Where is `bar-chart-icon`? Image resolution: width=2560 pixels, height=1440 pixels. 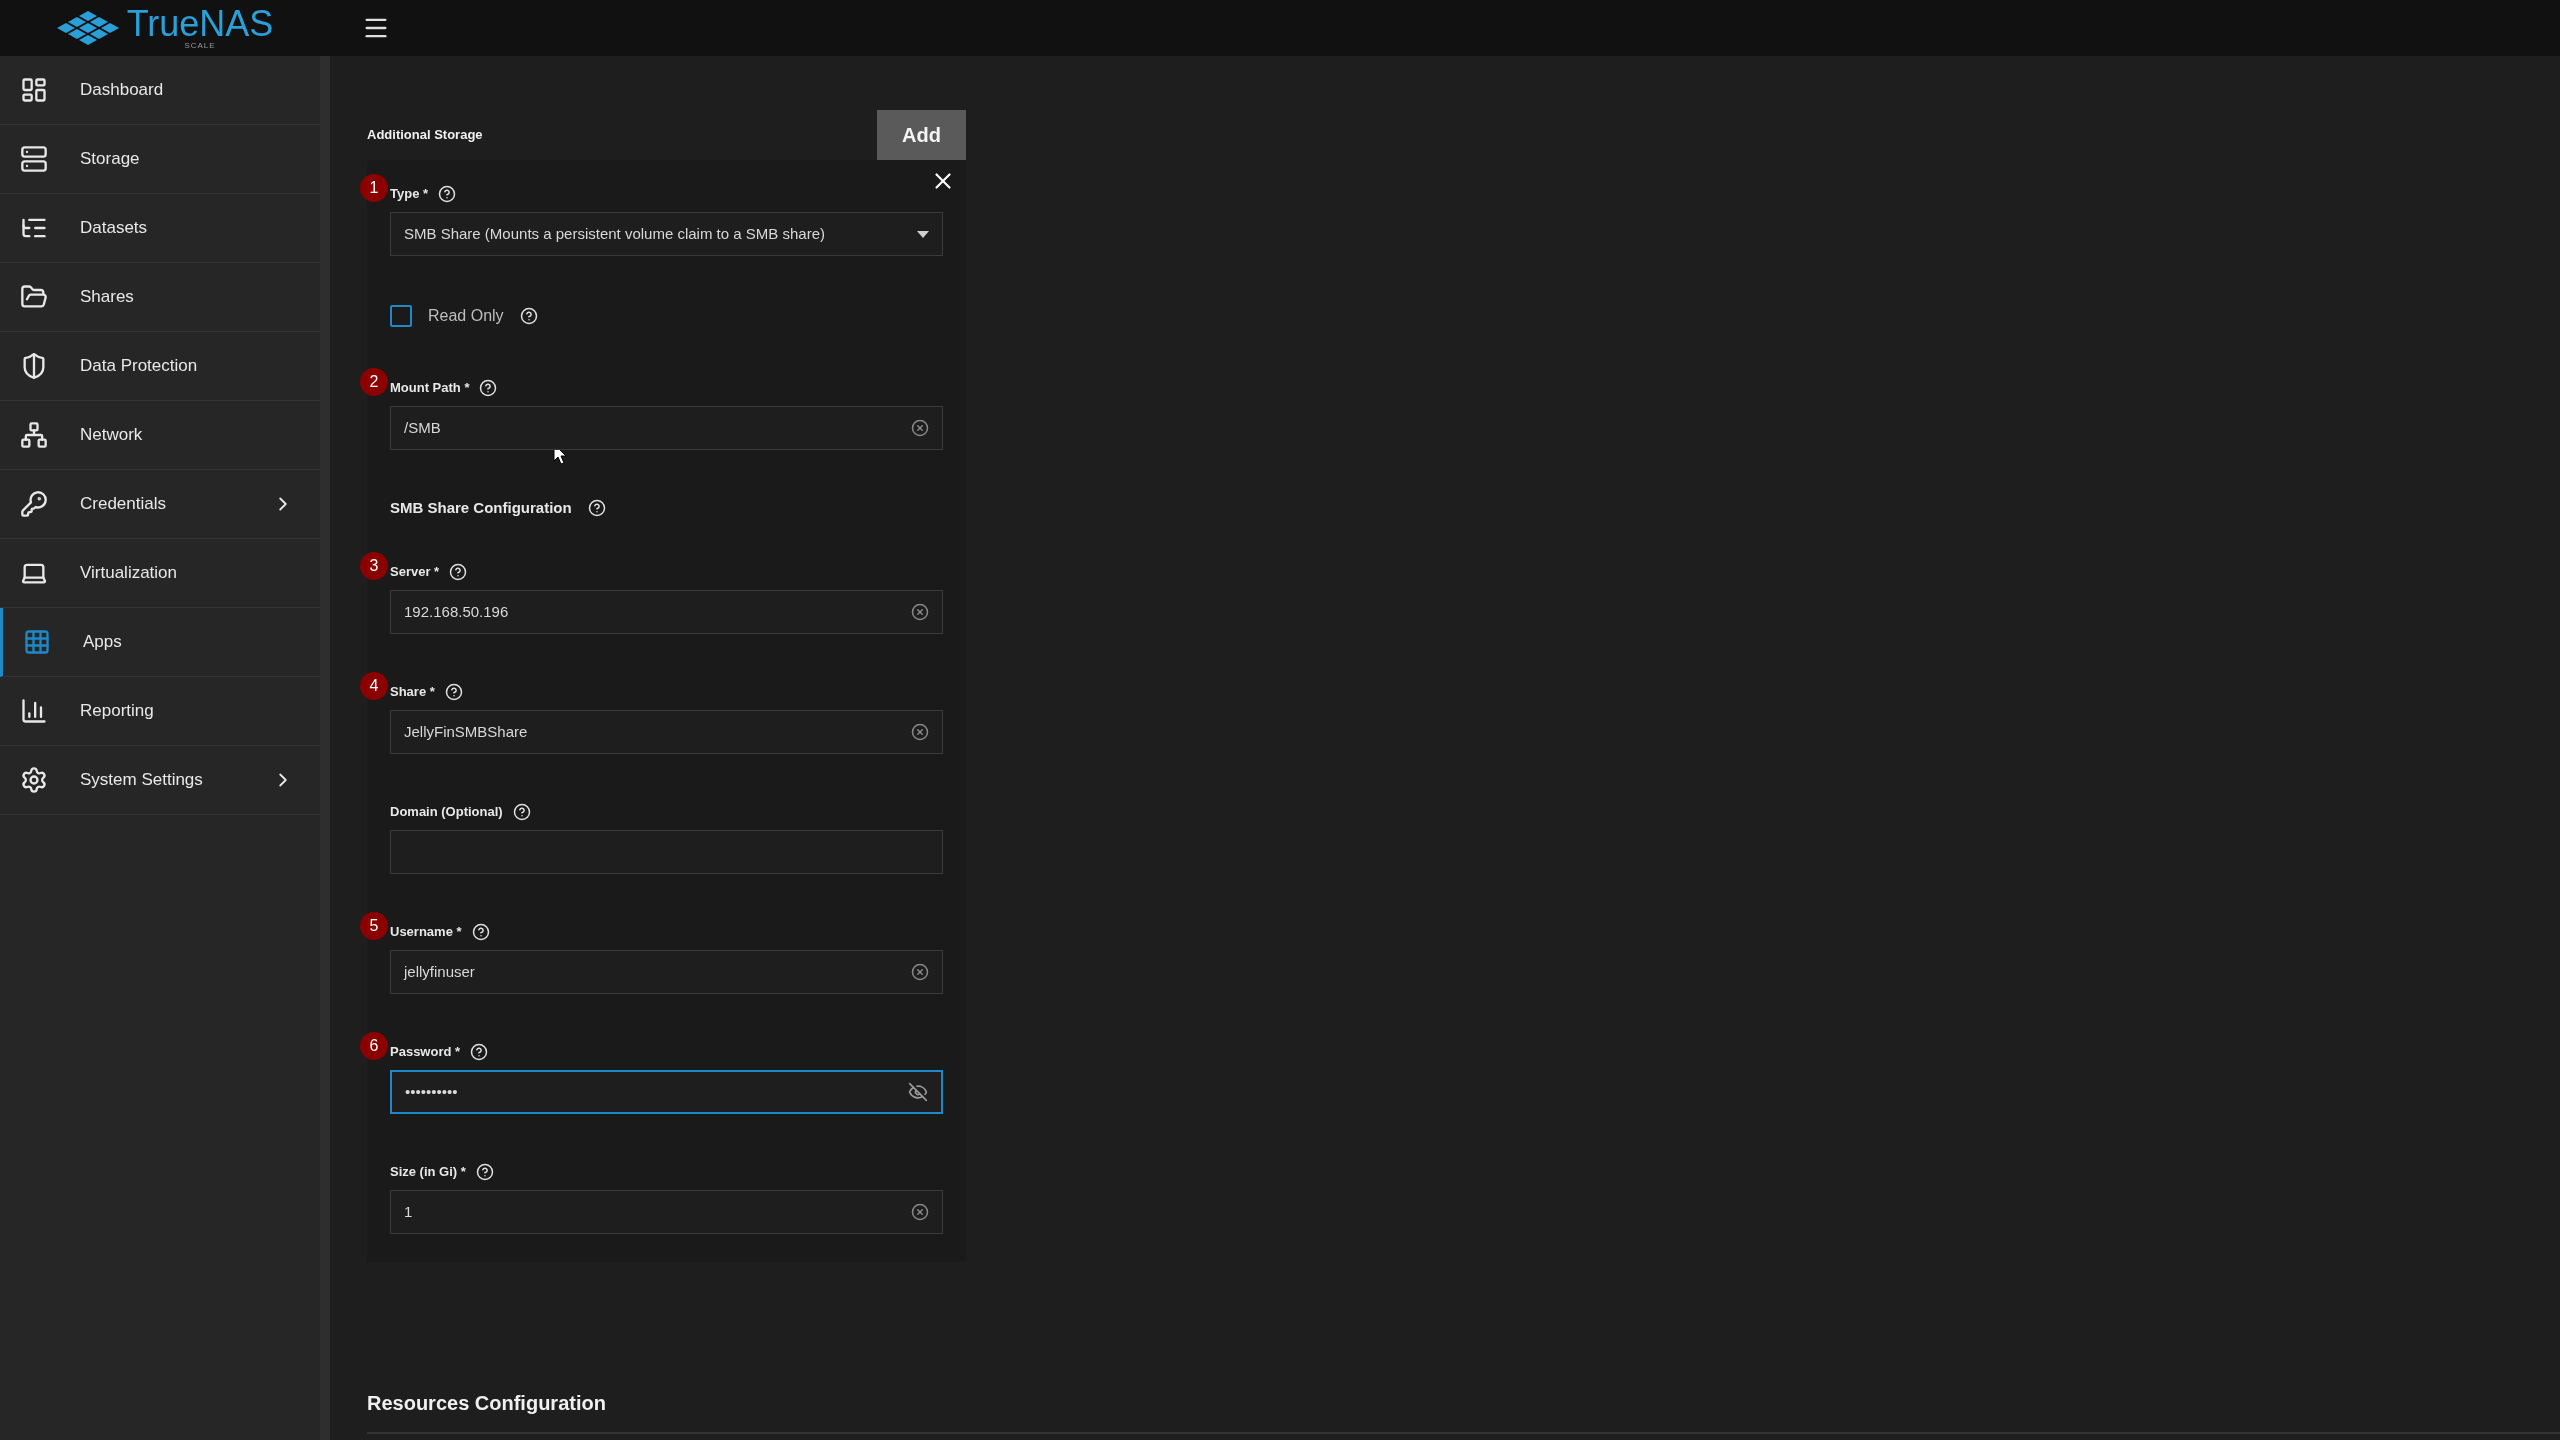 bar-chart-icon is located at coordinates (34, 711).